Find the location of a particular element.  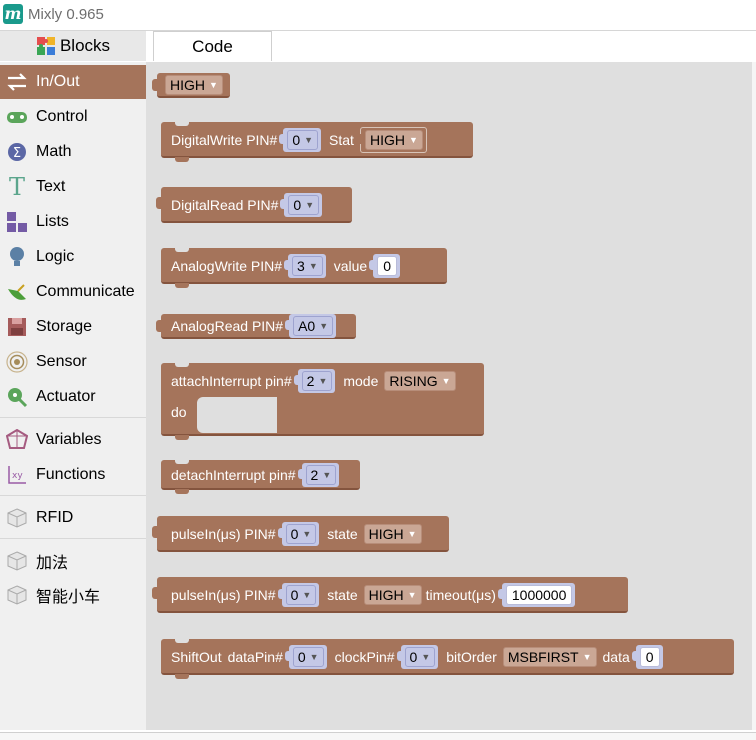

block-high-value: HIGH ▼ is located at coordinates (191, 85).